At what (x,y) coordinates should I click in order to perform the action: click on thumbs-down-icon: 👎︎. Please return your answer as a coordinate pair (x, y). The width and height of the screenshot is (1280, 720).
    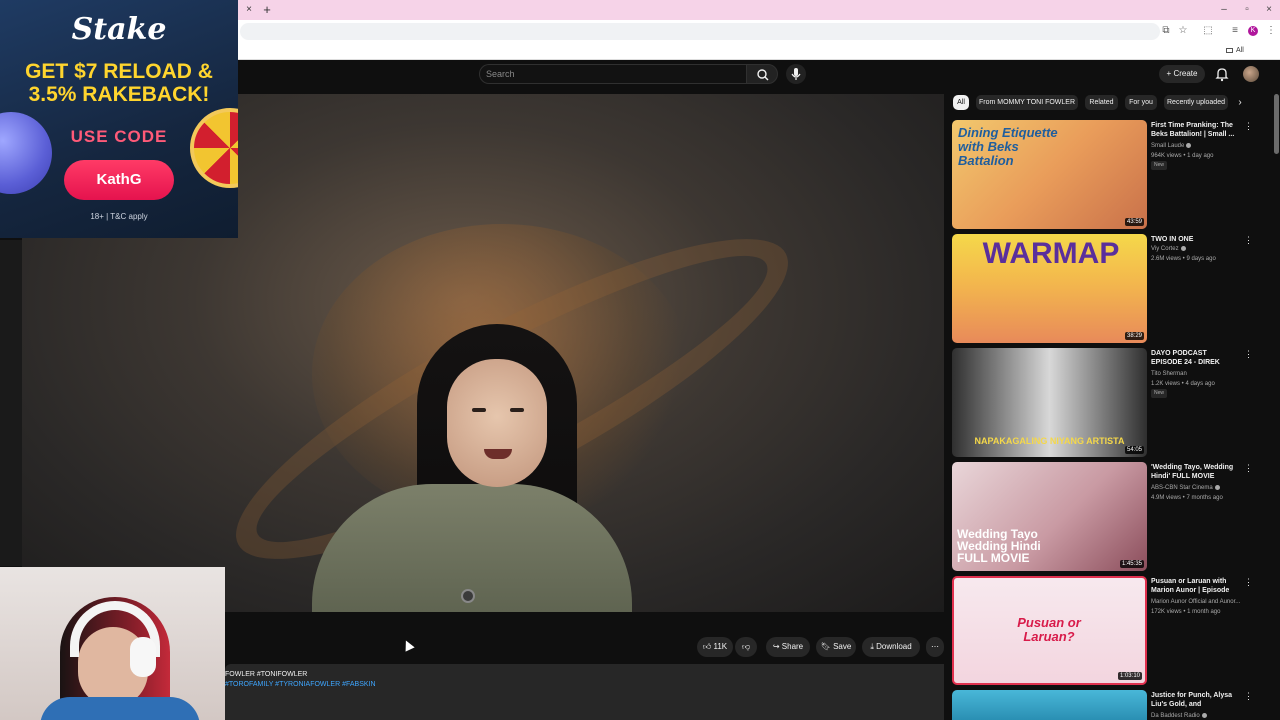
    Looking at the image, I should click on (746, 646).